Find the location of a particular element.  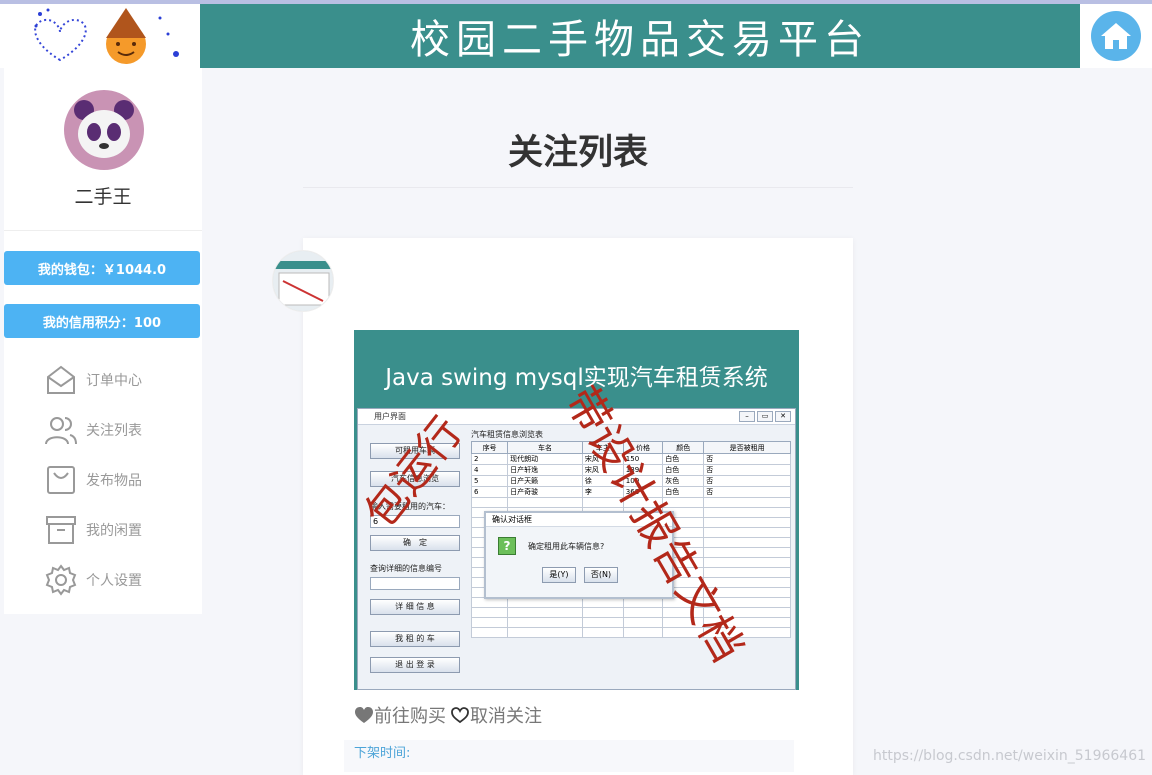

screenshot-input is located at coordinates (415, 583).